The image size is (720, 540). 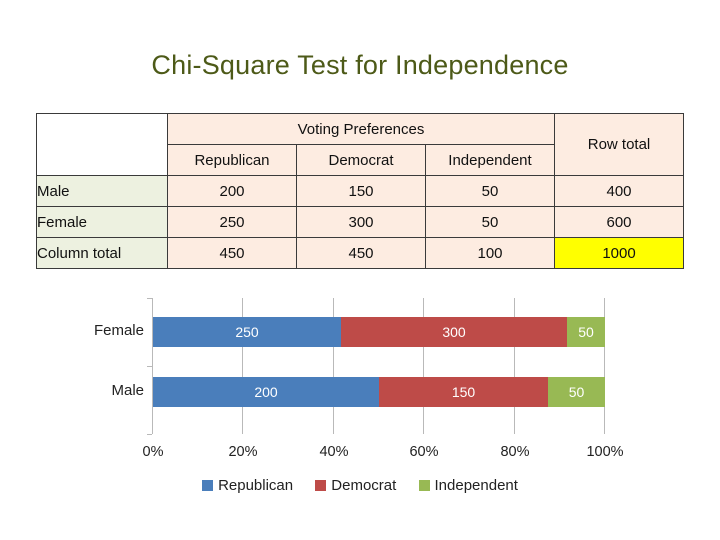 What do you see at coordinates (619, 191) in the screenshot?
I see `cell-male-total: 400` at bounding box center [619, 191].